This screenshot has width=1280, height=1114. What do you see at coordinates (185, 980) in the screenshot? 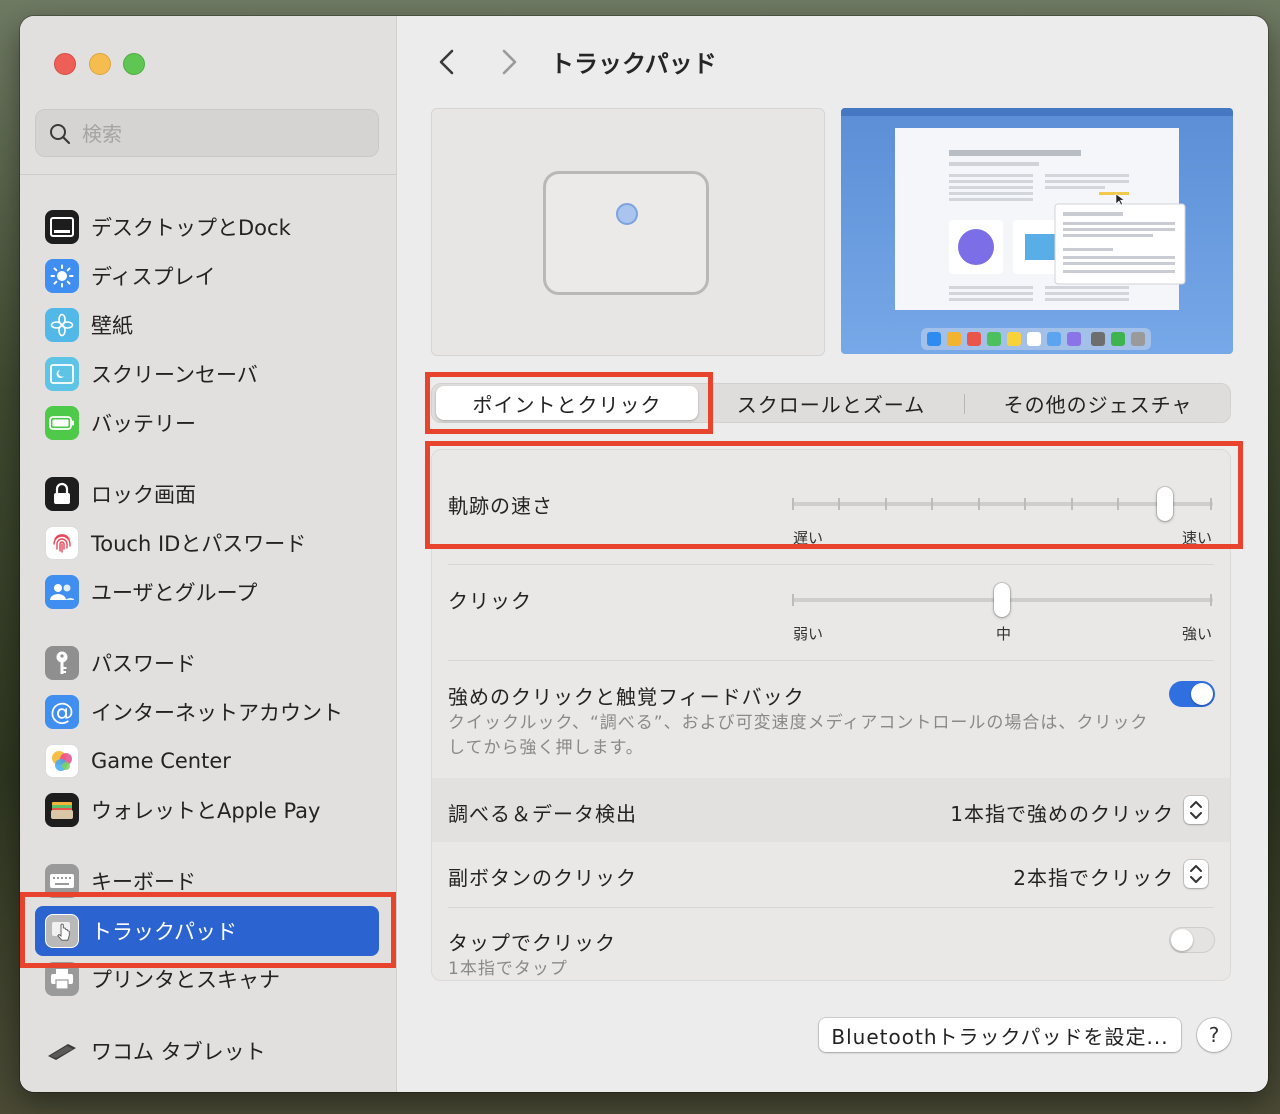
I see `sidebar-item-label: プリンタとスキャナ` at bounding box center [185, 980].